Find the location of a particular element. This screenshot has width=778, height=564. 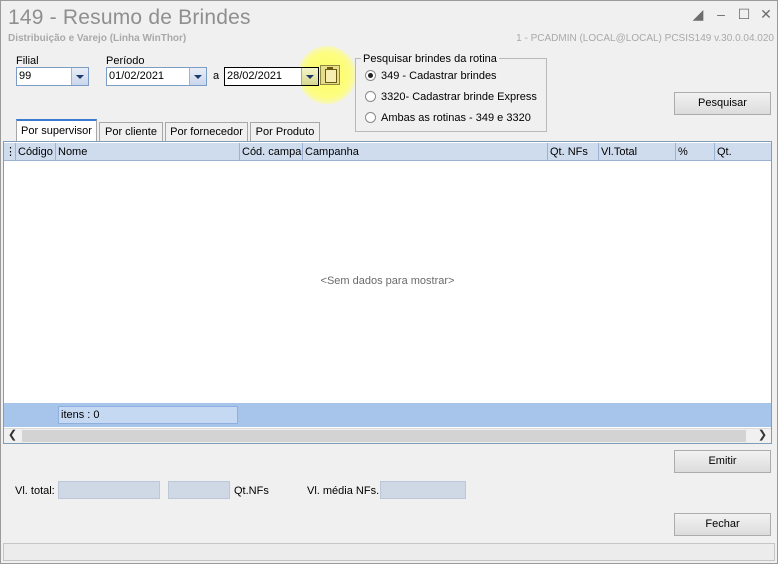

radio-3320: 3320- Cadastrar brinde Express is located at coordinates (451, 99).